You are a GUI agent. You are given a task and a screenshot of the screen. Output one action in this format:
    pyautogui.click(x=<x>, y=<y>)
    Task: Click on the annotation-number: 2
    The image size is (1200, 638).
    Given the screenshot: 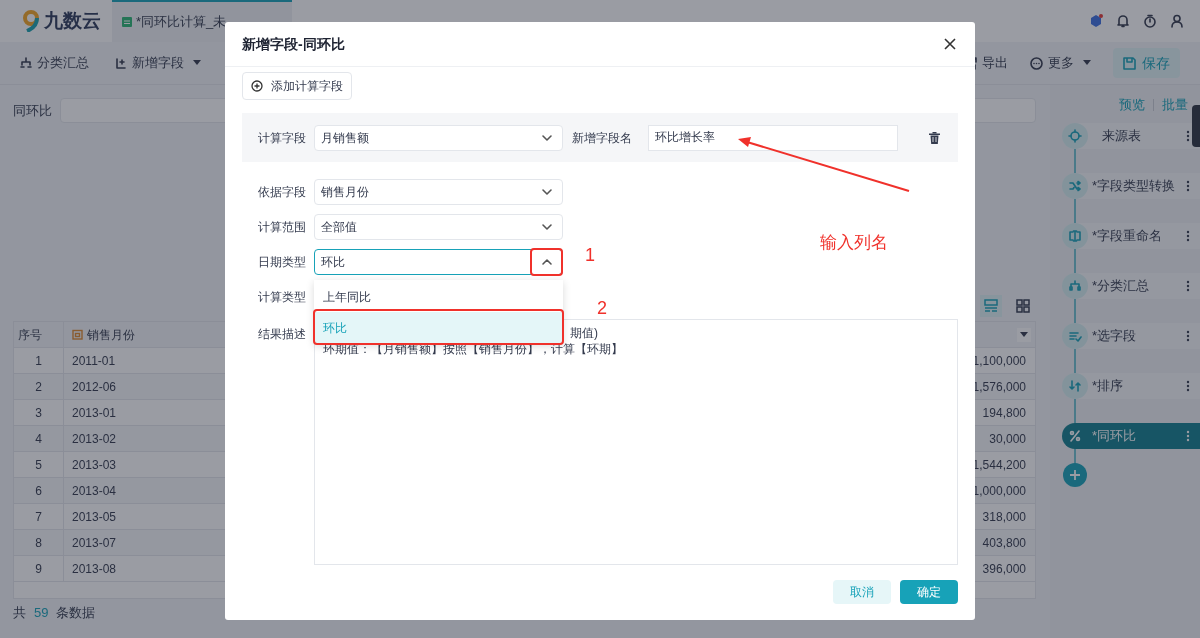 What is the action you would take?
    pyautogui.click(x=602, y=308)
    